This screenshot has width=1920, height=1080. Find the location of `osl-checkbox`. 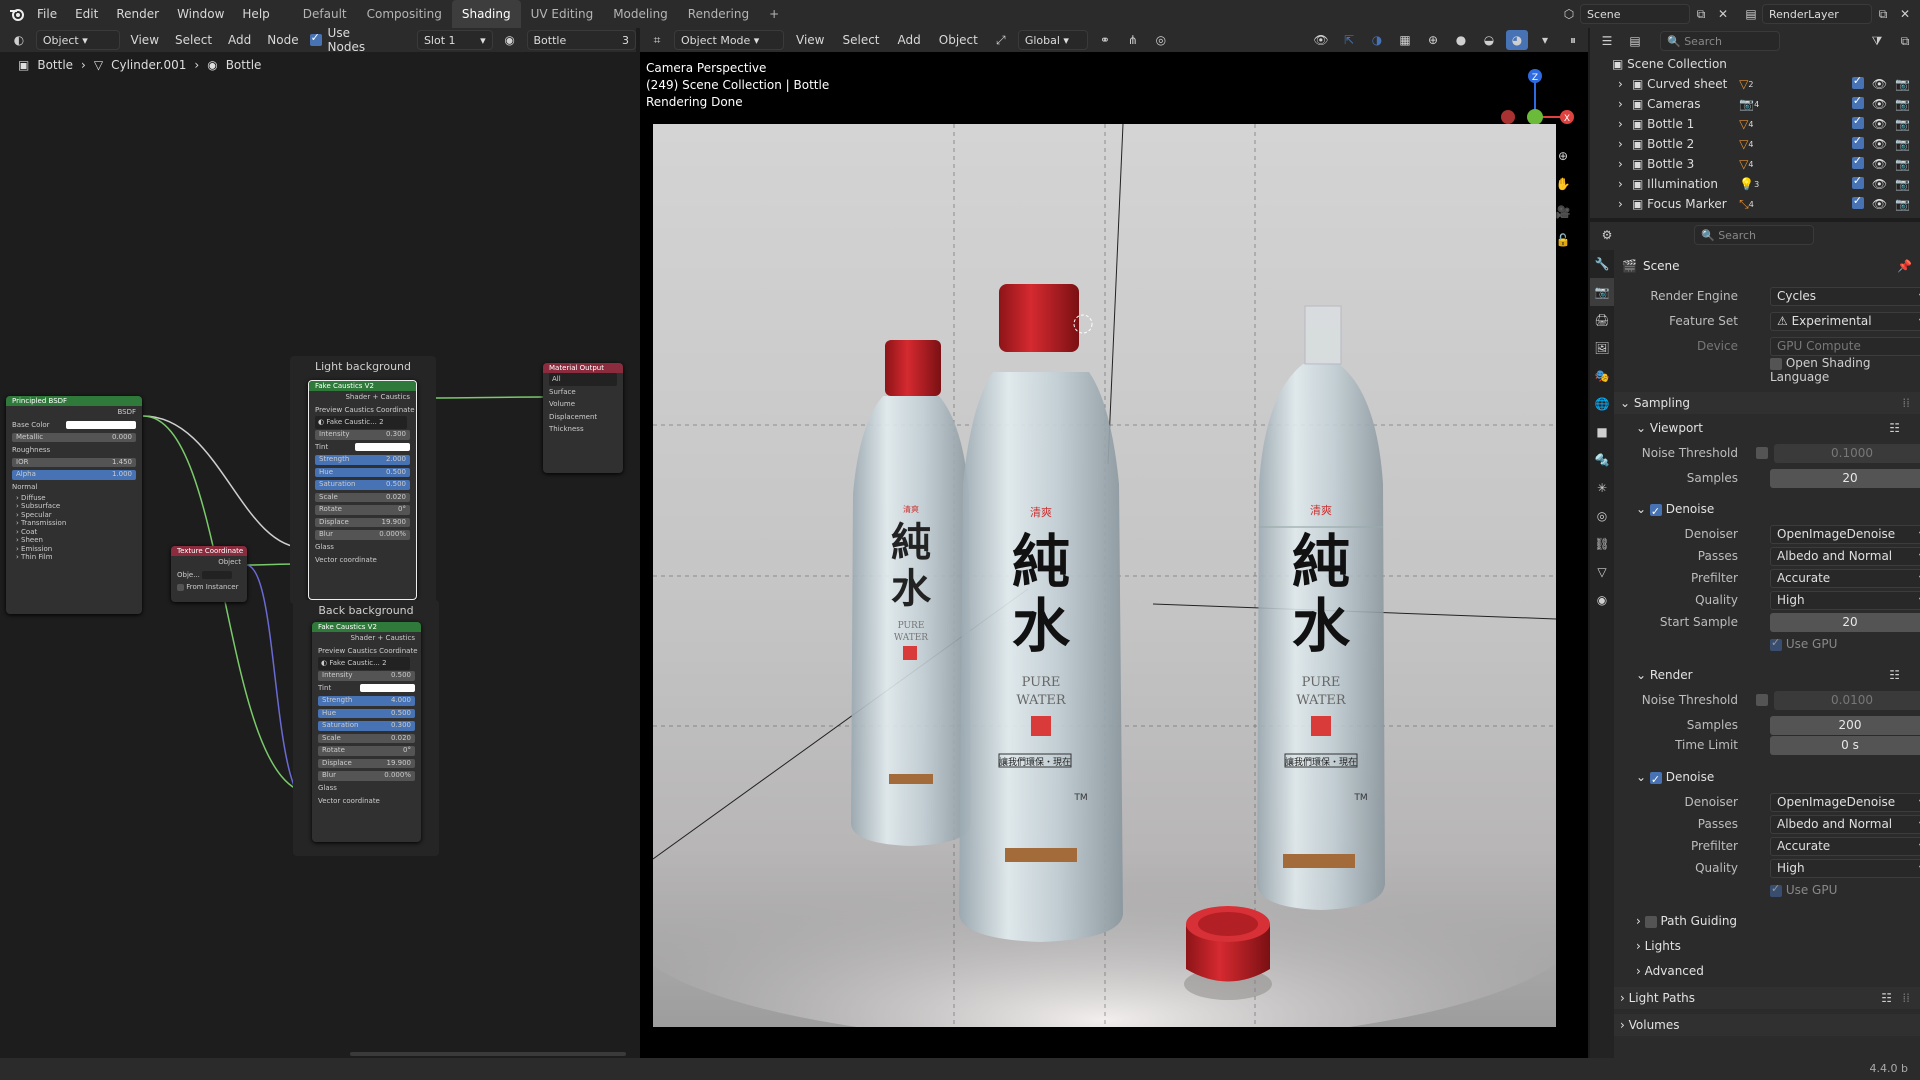

osl-checkbox is located at coordinates (1776, 363).